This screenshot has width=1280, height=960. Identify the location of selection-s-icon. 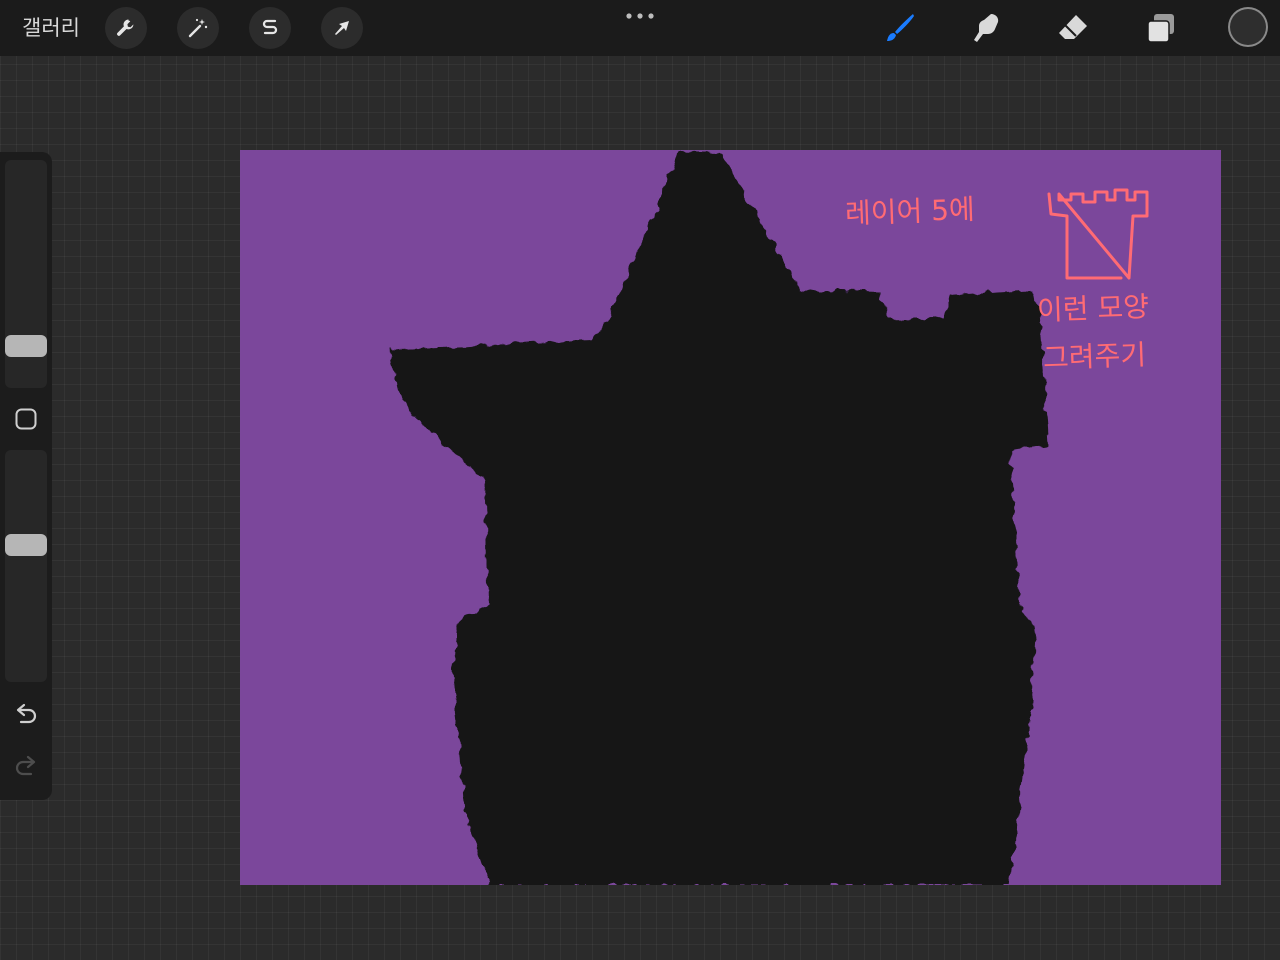
(270, 27).